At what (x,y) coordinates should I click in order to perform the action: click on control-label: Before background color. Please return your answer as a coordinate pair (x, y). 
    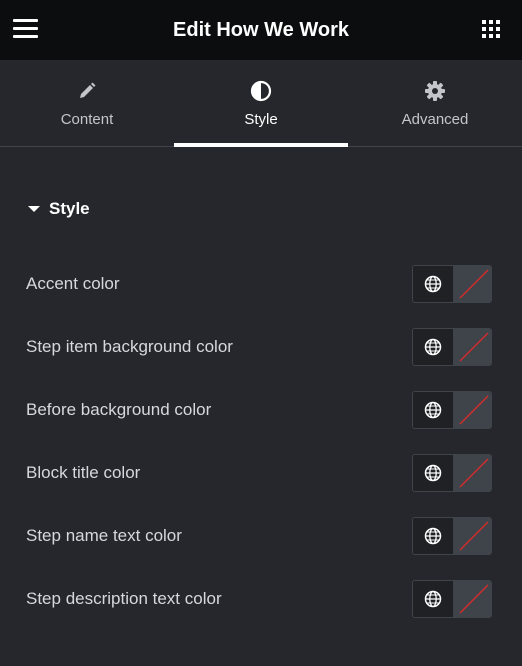
    Looking at the image, I should click on (119, 409).